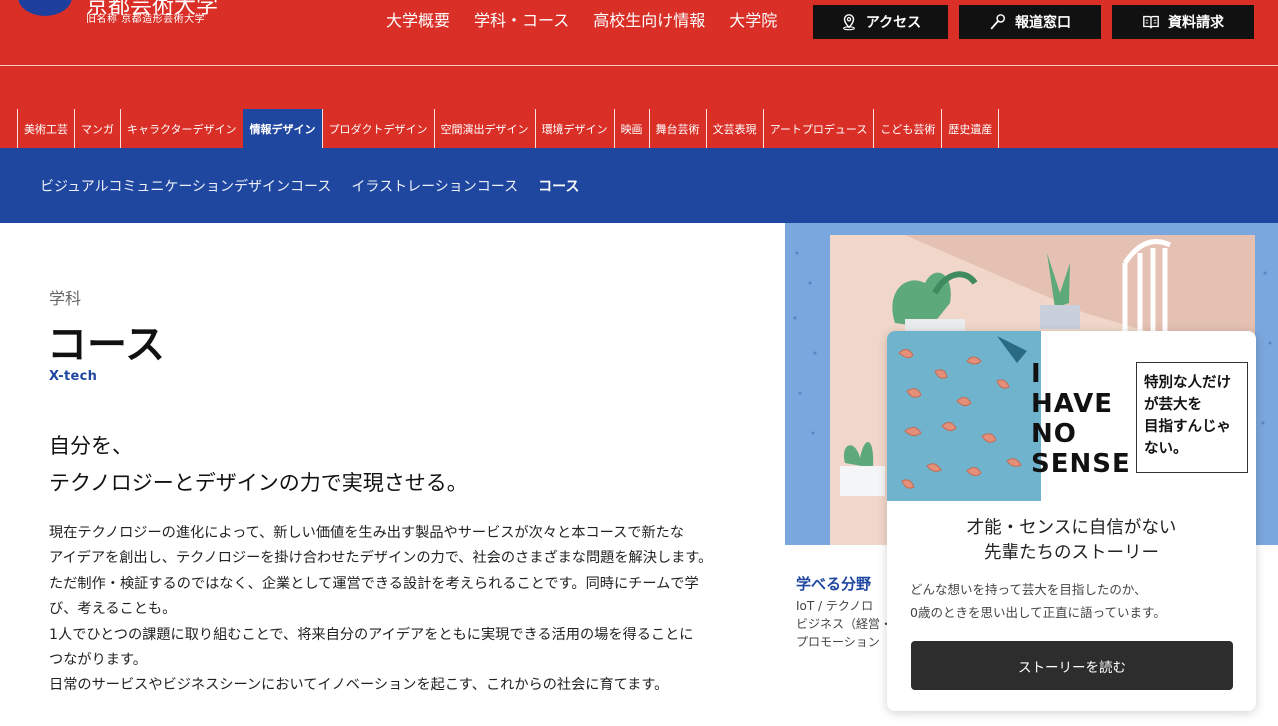  I want to click on department-label: 学科, so click(65, 298).